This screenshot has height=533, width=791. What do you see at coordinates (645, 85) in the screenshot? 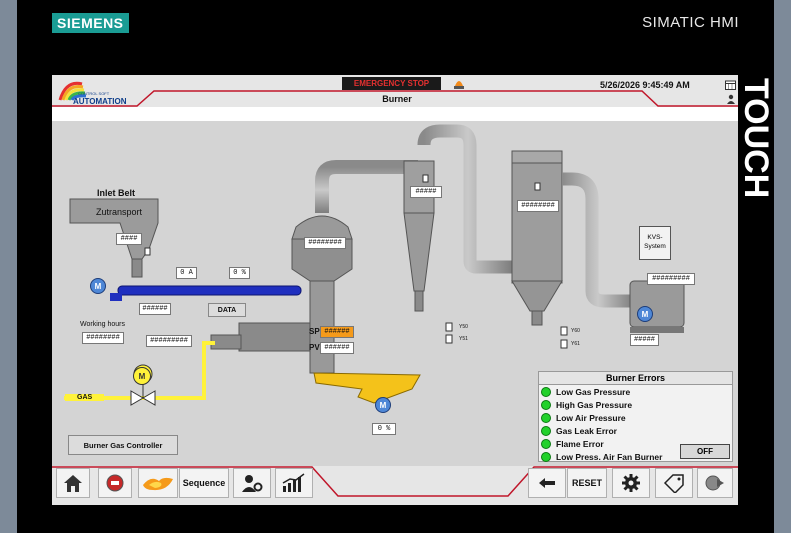
I see `datetime-display: 5/26/2026 9:45:49 AM` at bounding box center [645, 85].